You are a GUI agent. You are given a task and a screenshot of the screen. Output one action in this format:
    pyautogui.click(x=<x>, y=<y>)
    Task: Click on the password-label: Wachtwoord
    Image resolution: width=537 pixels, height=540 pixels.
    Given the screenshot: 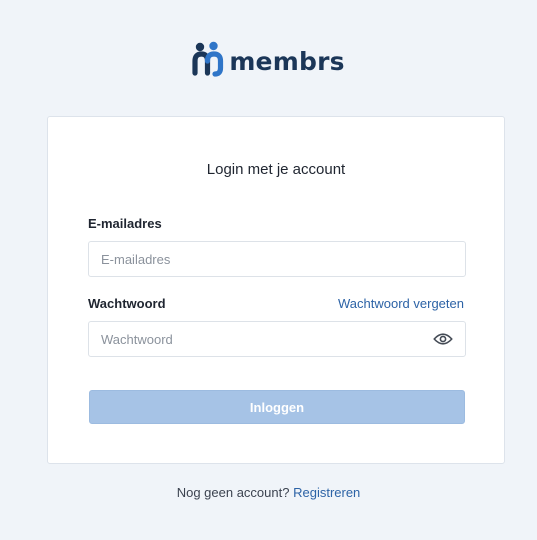 What is the action you would take?
    pyautogui.click(x=127, y=303)
    